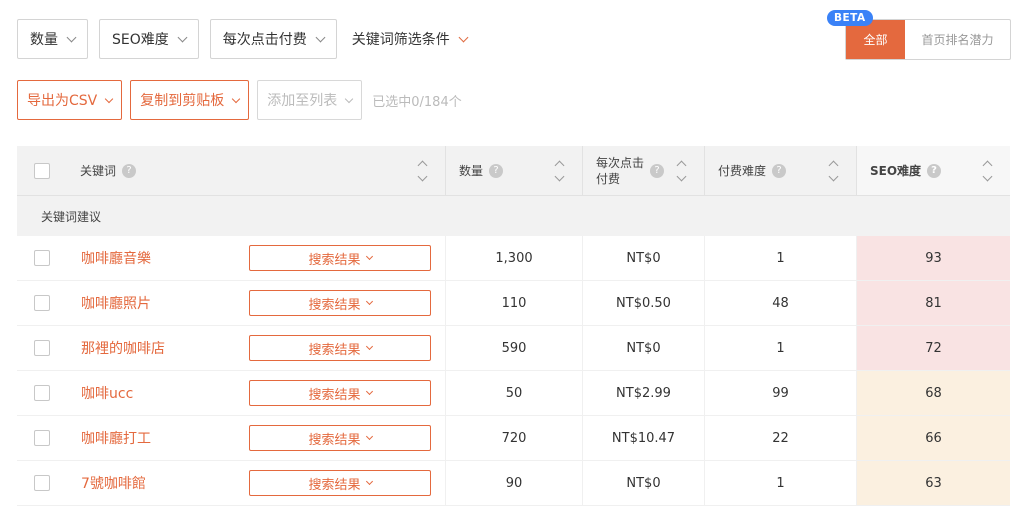 The height and width of the screenshot is (511, 1024). I want to click on volume-cell: 90, so click(513, 483).